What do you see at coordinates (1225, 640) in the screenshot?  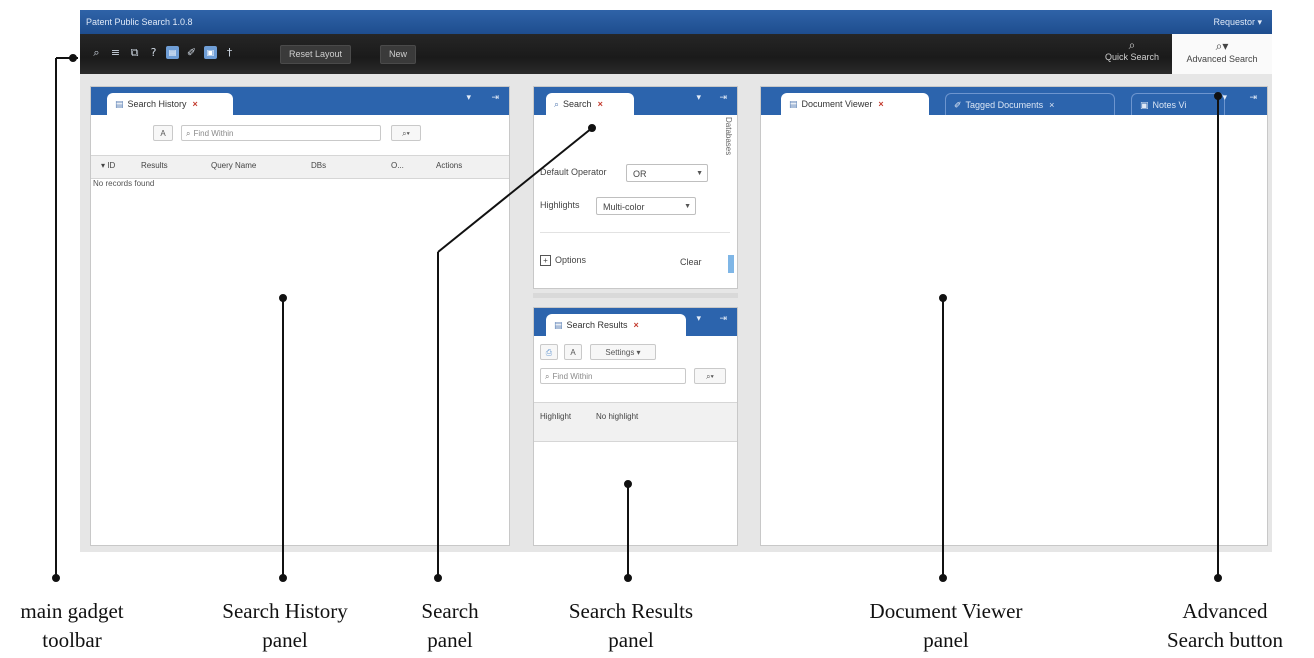 I see `caption-line: Search button` at bounding box center [1225, 640].